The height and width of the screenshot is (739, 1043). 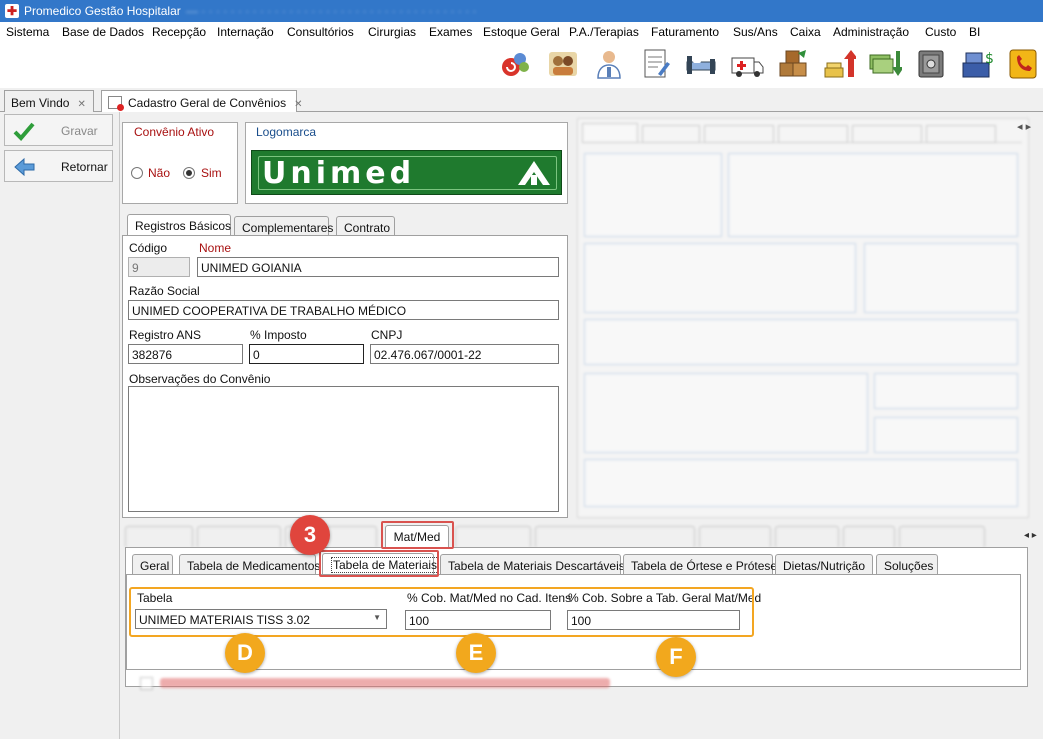 What do you see at coordinates (450, 32) in the screenshot?
I see `menu-exames: Exames` at bounding box center [450, 32].